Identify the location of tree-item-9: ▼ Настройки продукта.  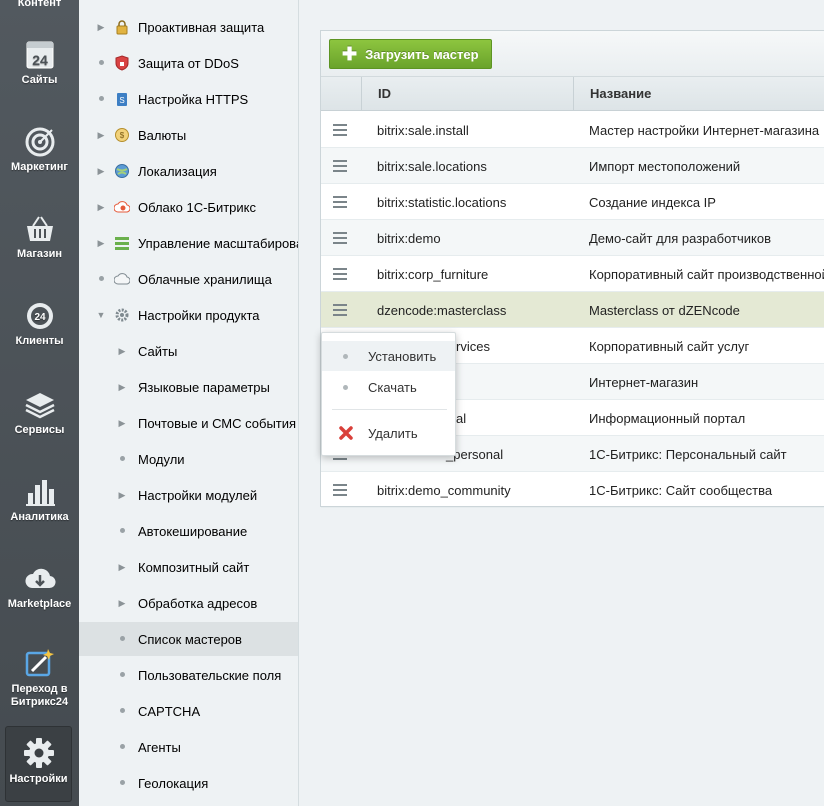
(188, 315).